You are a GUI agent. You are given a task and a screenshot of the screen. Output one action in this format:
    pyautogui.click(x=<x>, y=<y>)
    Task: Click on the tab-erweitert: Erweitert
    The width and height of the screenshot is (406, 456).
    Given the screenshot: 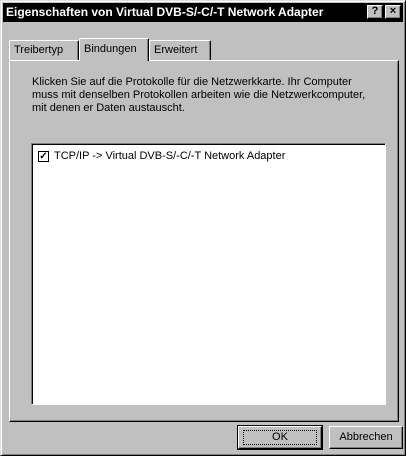 What is the action you would take?
    pyautogui.click(x=180, y=50)
    